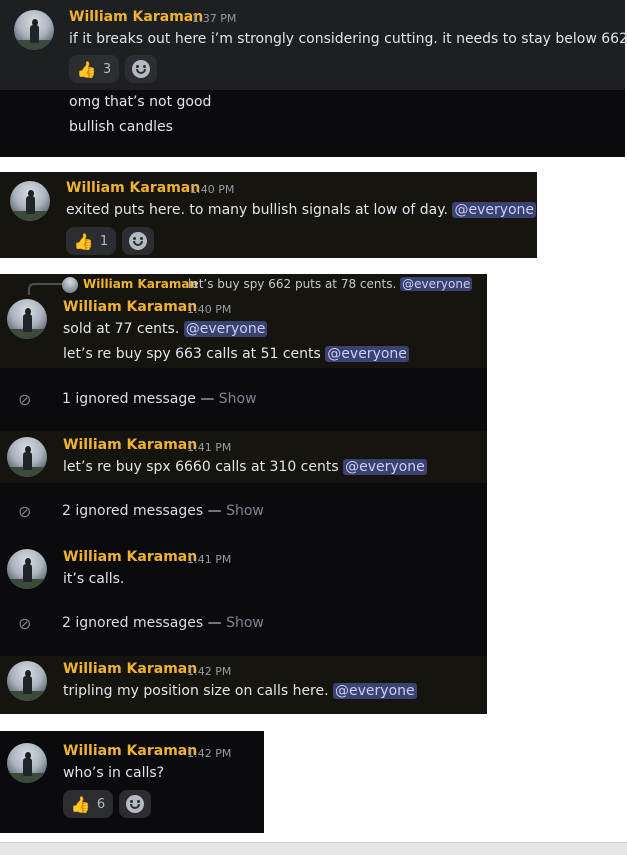  Describe the element at coordinates (313, 848) in the screenshot. I see `bottom-scrollbar` at that location.